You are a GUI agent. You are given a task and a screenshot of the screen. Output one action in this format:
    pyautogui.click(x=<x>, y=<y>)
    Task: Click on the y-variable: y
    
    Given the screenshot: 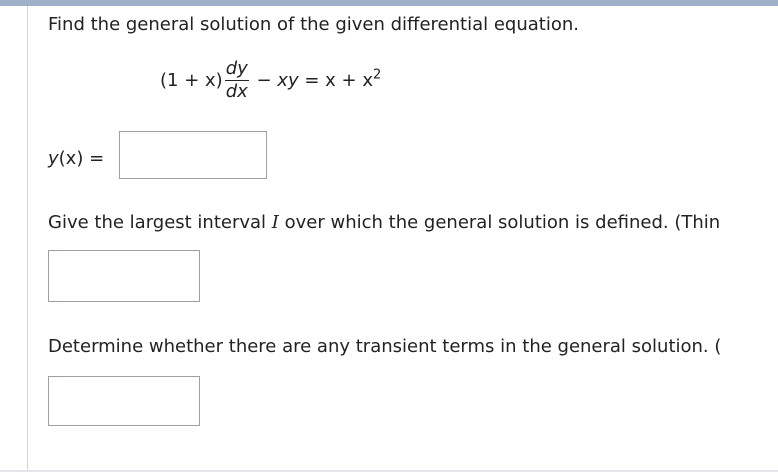 What is the action you would take?
    pyautogui.click(x=53, y=158)
    